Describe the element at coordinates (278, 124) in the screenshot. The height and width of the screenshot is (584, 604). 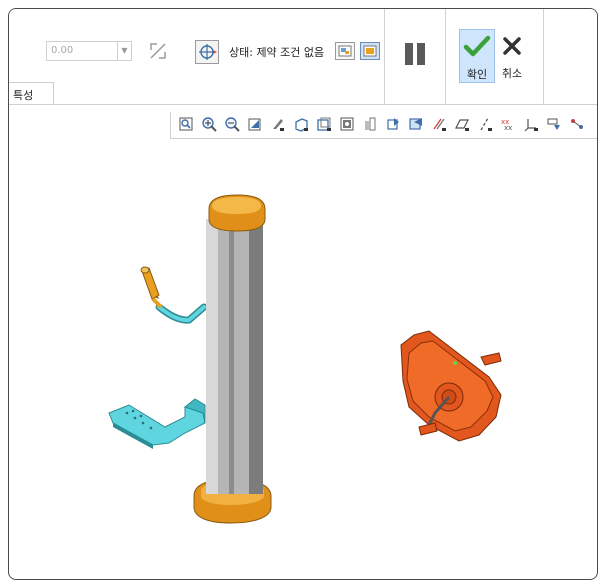
I see `view-style-icon` at that location.